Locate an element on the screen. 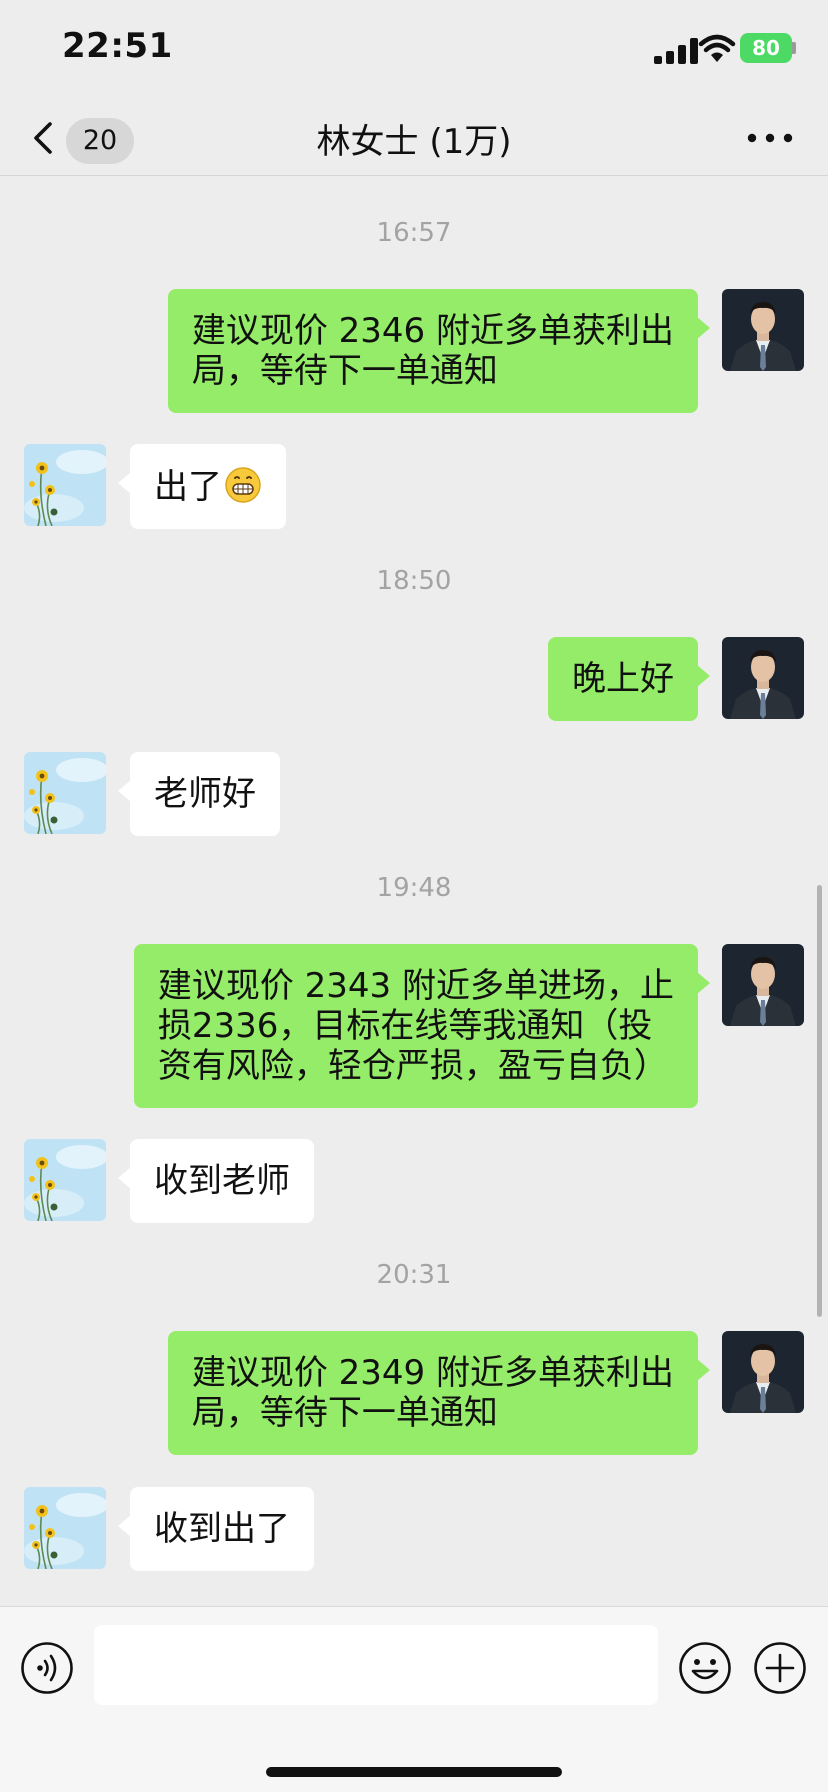 This screenshot has width=828, height=1792. message-bubble-received: 出了 is located at coordinates (202, 486).